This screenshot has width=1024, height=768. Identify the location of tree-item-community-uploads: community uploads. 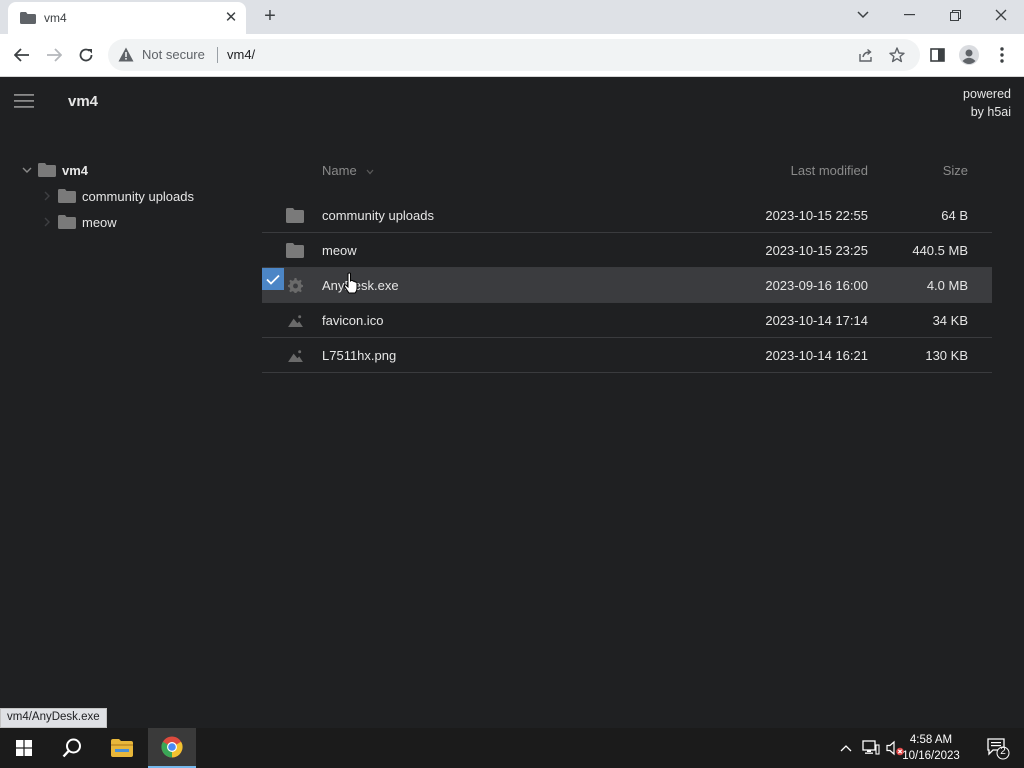
(117, 196).